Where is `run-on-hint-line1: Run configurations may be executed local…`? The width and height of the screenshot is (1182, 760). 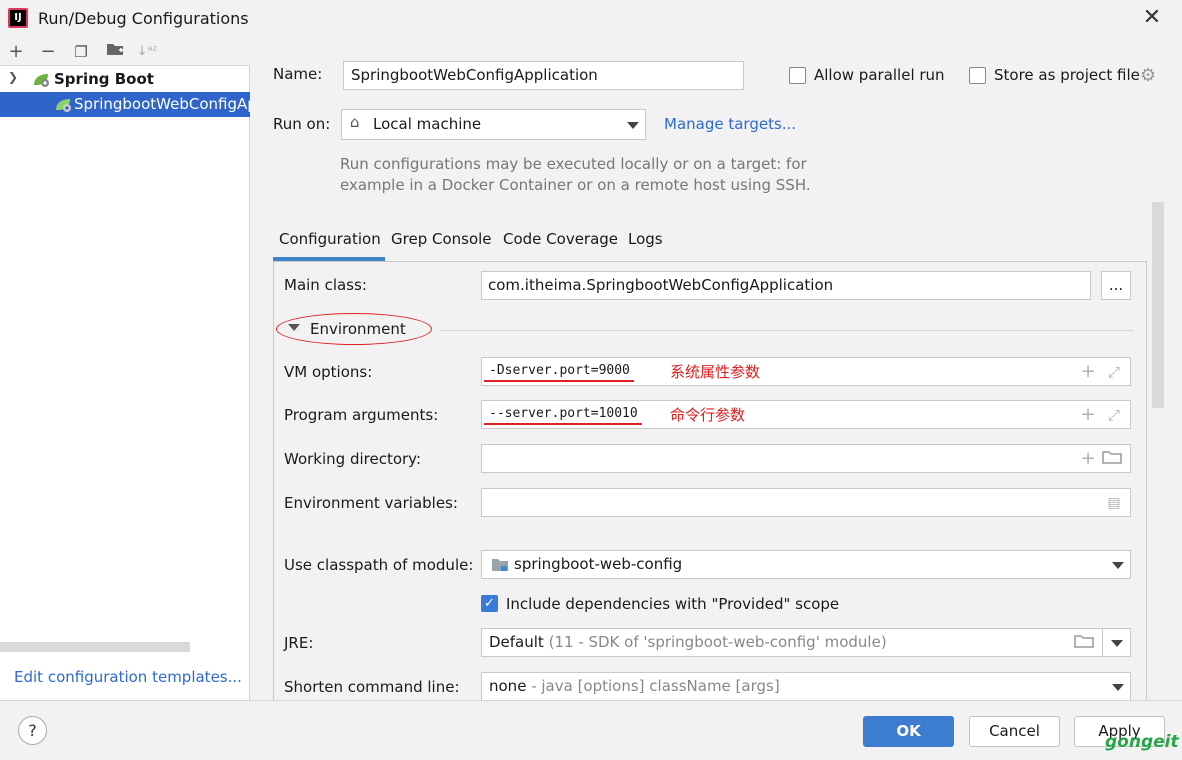
run-on-hint-line1: Run configurations may be executed local… is located at coordinates (573, 164).